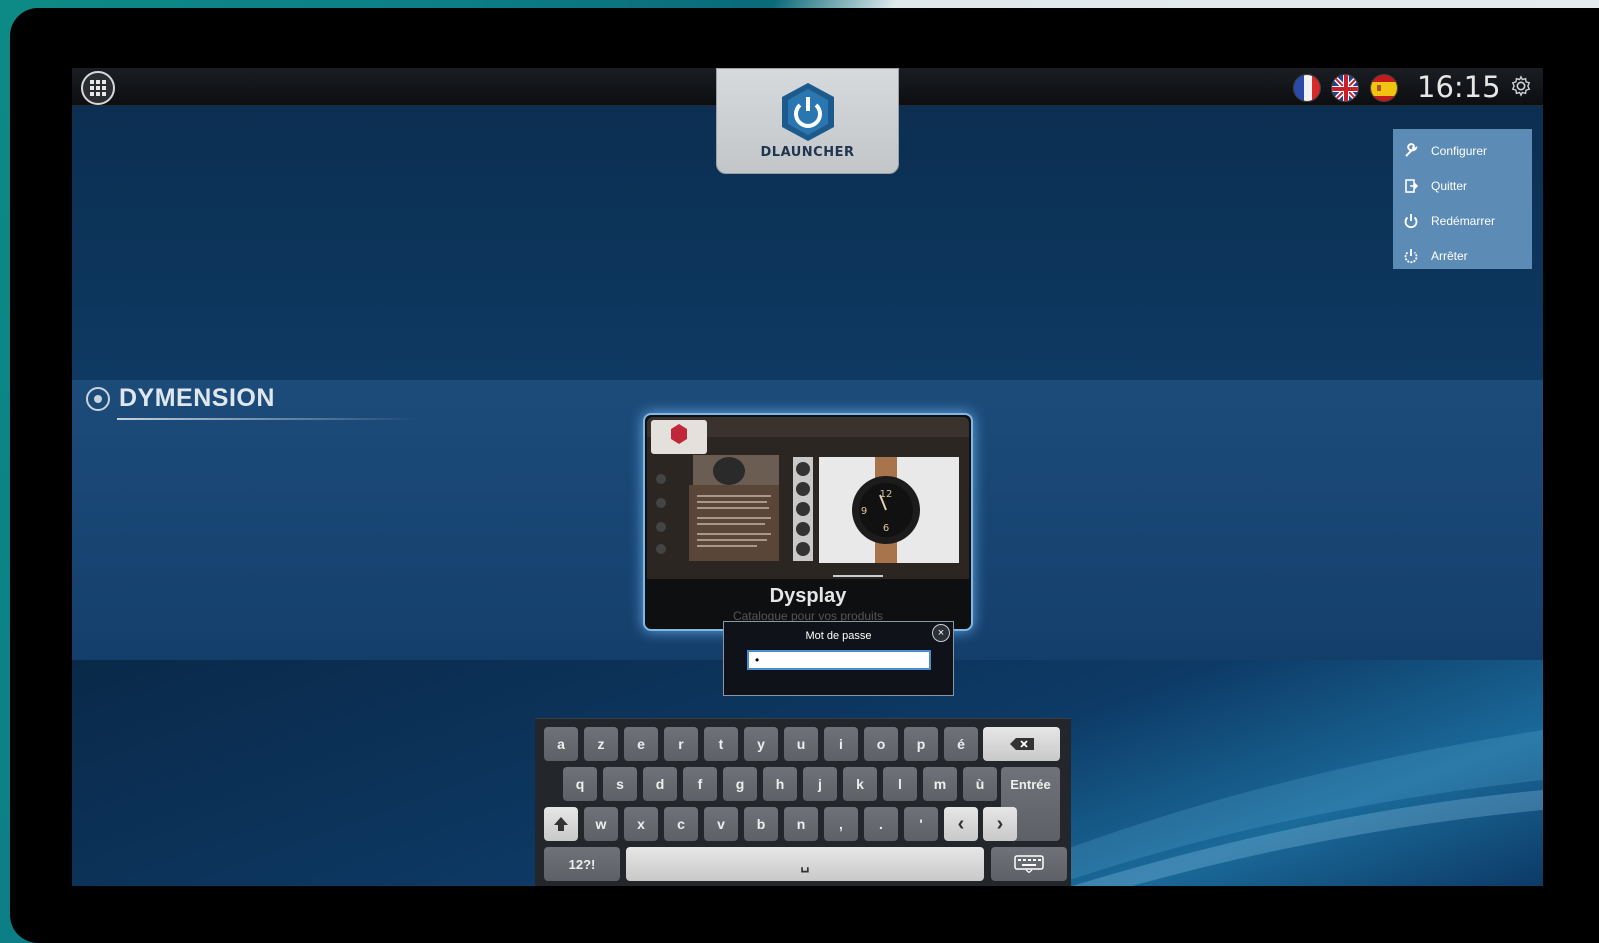  What do you see at coordinates (1411, 149) in the screenshot?
I see `wrench-icon` at bounding box center [1411, 149].